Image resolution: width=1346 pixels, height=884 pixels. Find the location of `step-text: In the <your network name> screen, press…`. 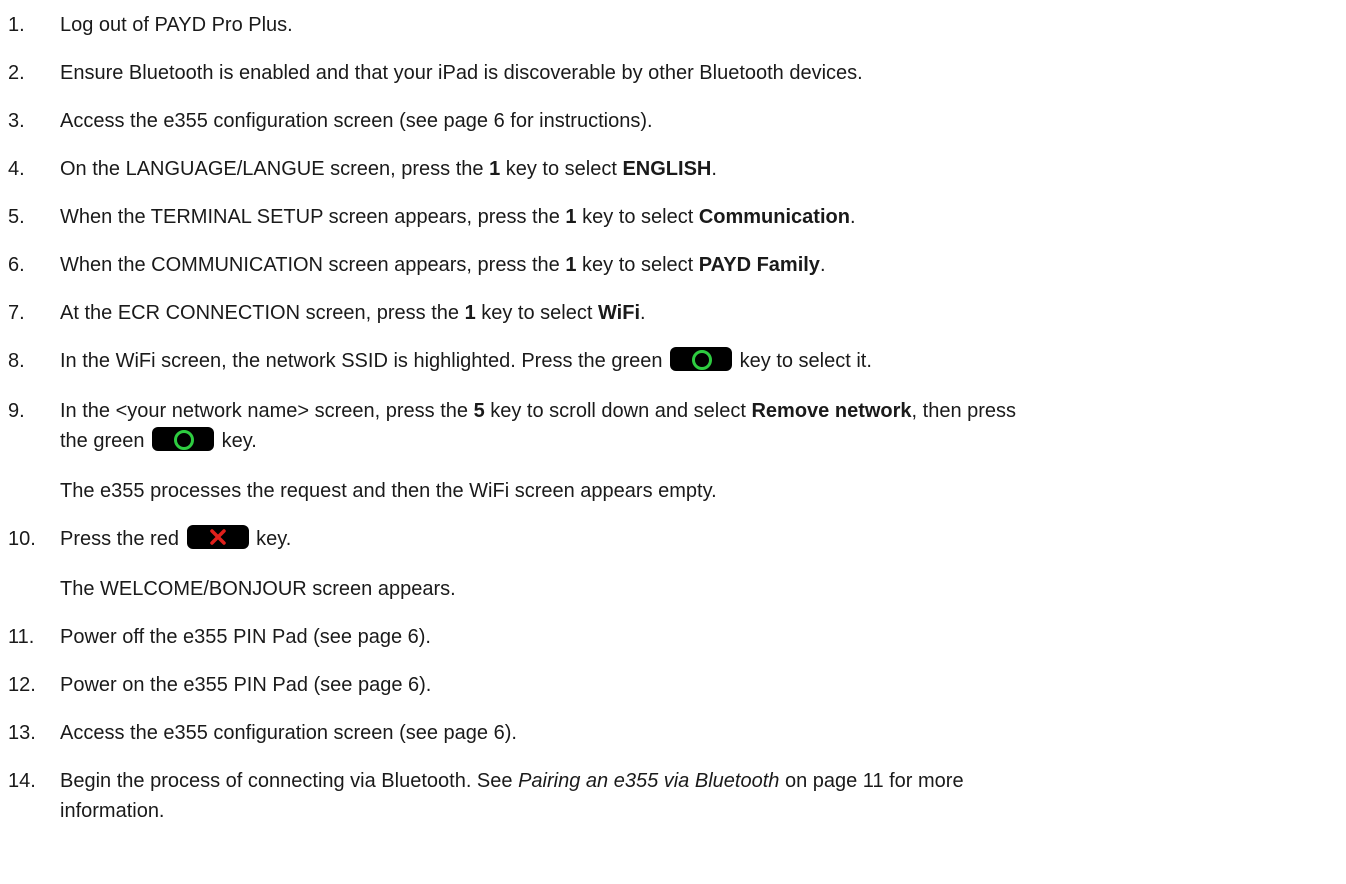

step-text: In the <your network name> screen, press… is located at coordinates (538, 411).